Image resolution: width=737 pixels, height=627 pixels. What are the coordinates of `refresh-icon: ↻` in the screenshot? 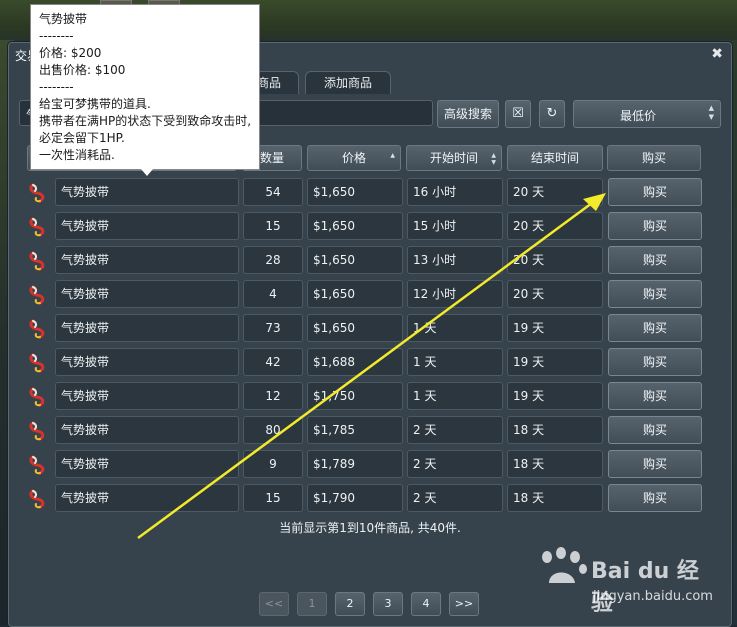 It's located at (552, 114).